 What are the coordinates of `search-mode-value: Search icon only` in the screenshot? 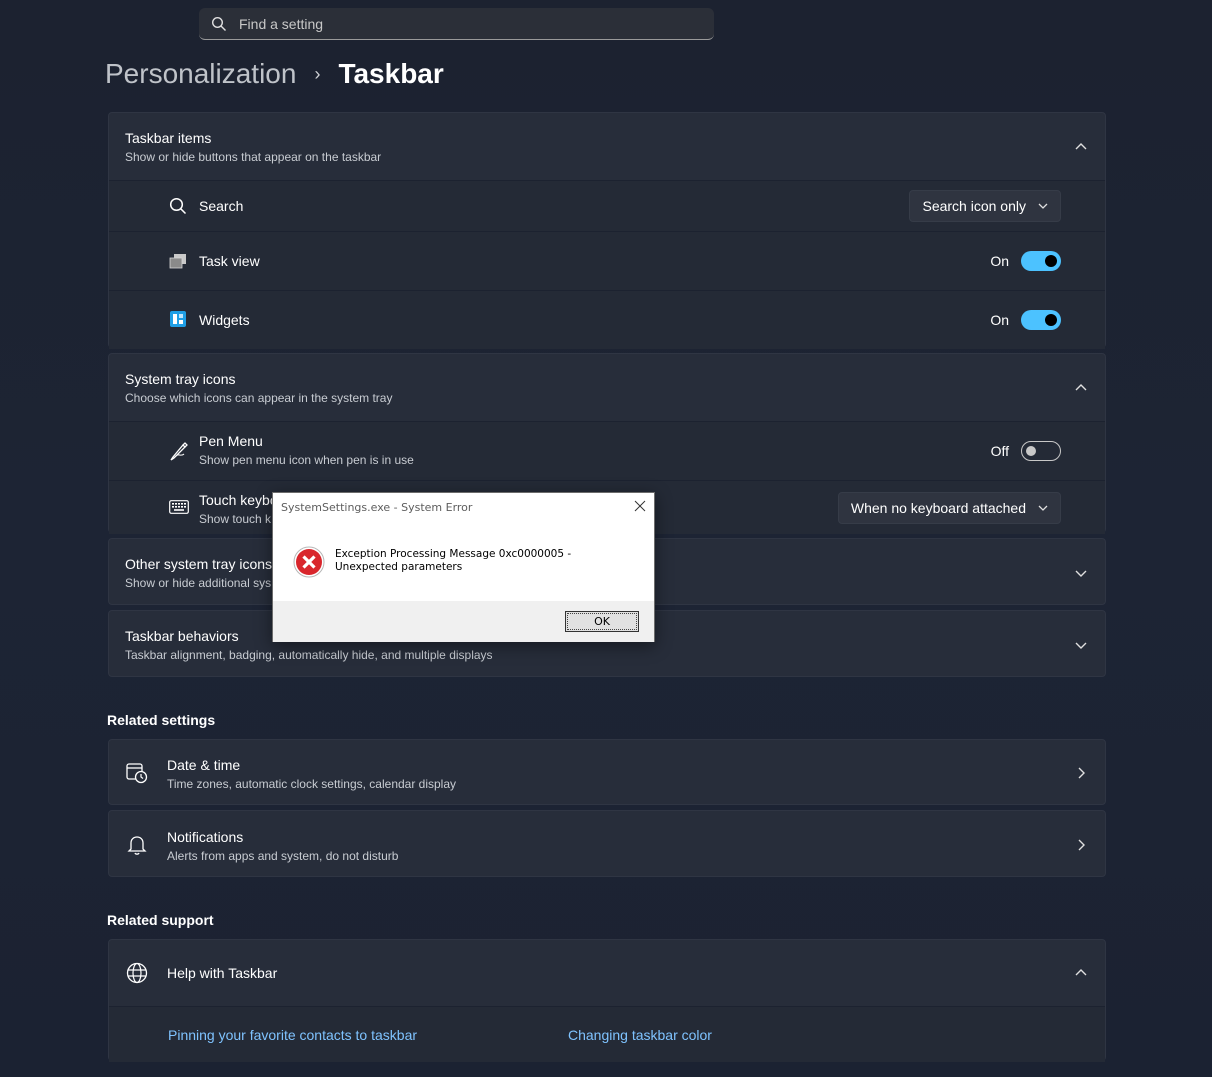 It's located at (974, 206).